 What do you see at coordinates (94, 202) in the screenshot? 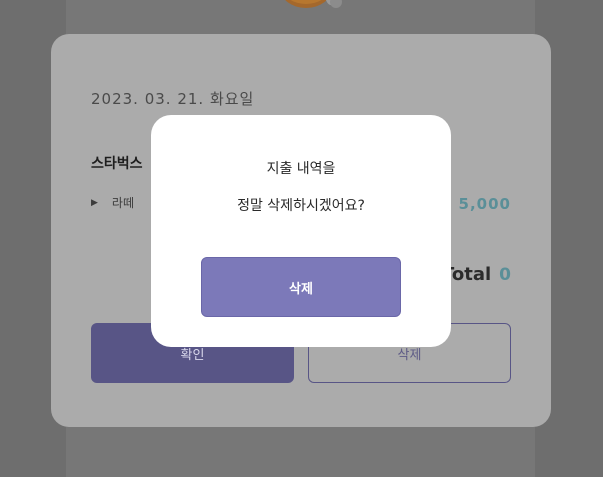
I see `caret-right-icon: ▶` at bounding box center [94, 202].